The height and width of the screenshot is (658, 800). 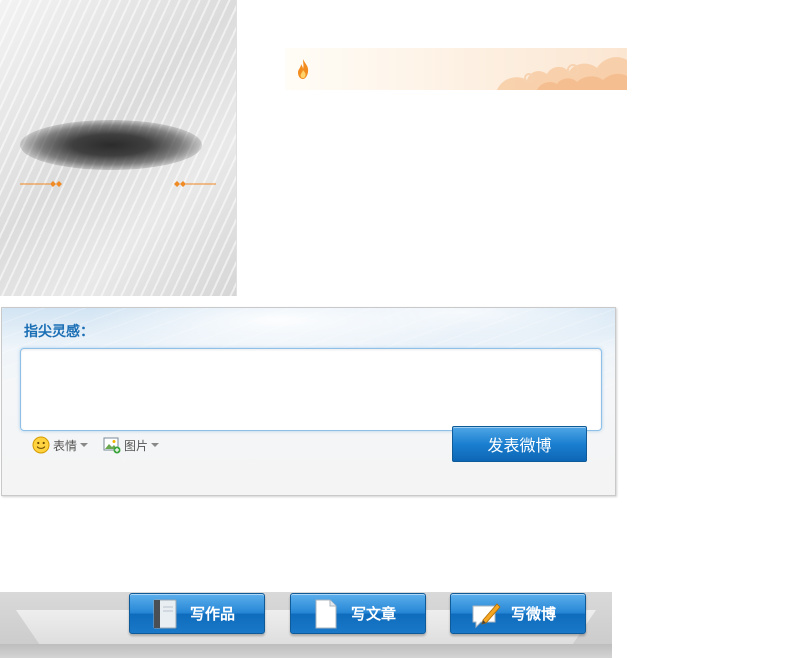 I want to click on image-button: 图片, so click(x=131, y=445).